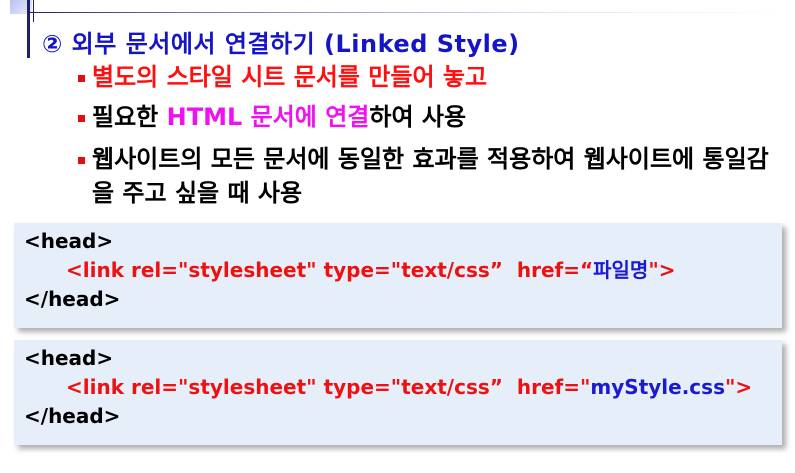 This screenshot has height=473, width=795. What do you see at coordinates (129, 117) in the screenshot?
I see `bullet-text-before: 필요한` at bounding box center [129, 117].